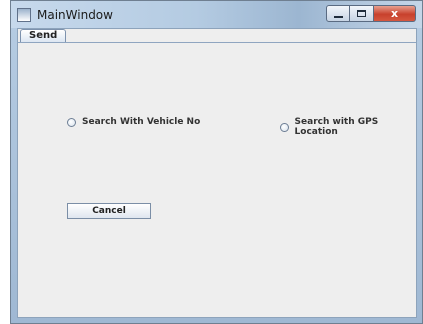 This screenshot has width=423, height=324. Describe the element at coordinates (24, 15) in the screenshot. I see `app-window-icon` at that location.